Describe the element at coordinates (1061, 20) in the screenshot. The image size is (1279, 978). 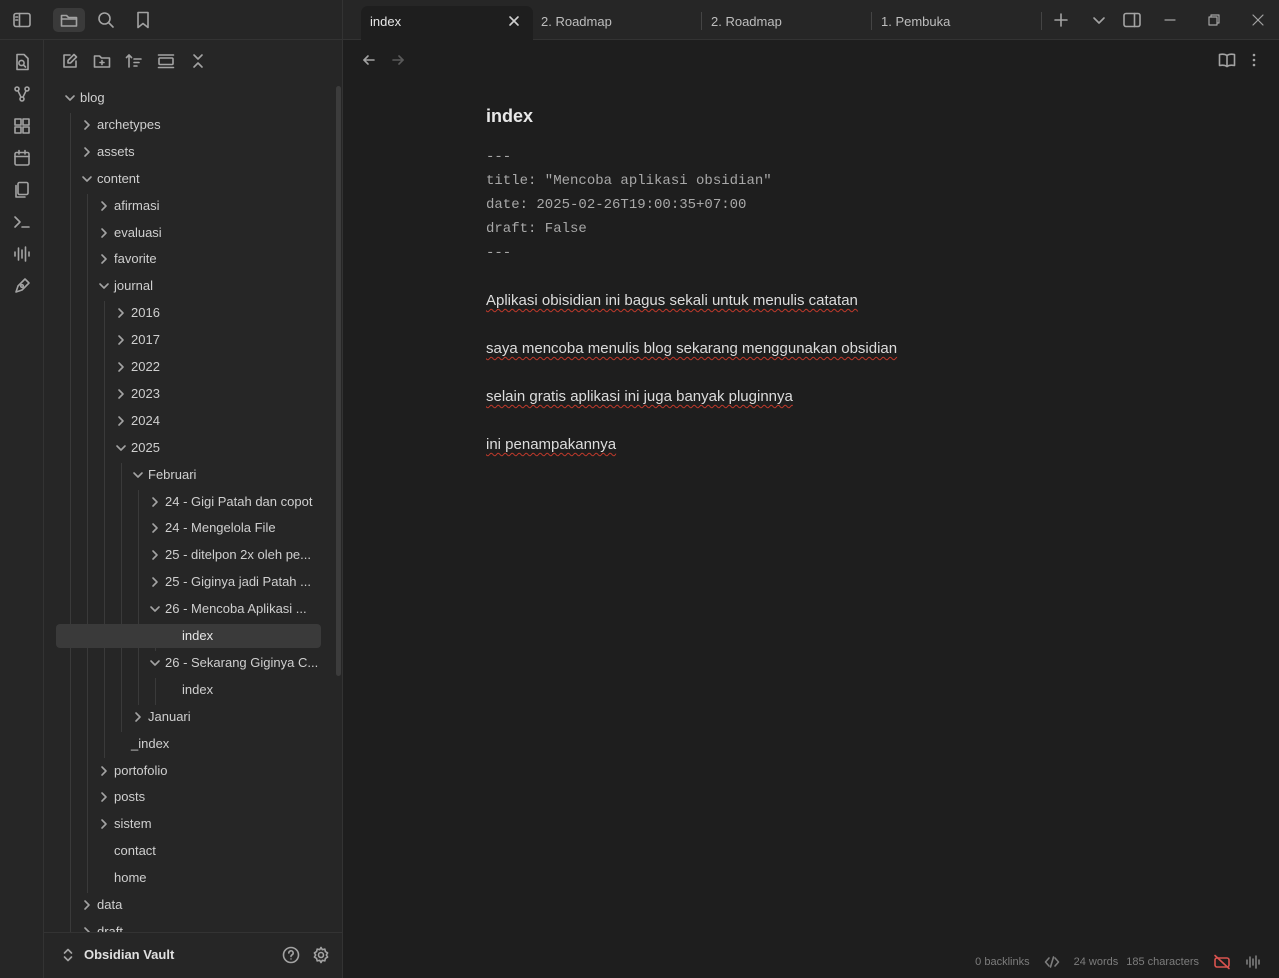
I see `new-tab-icon` at that location.